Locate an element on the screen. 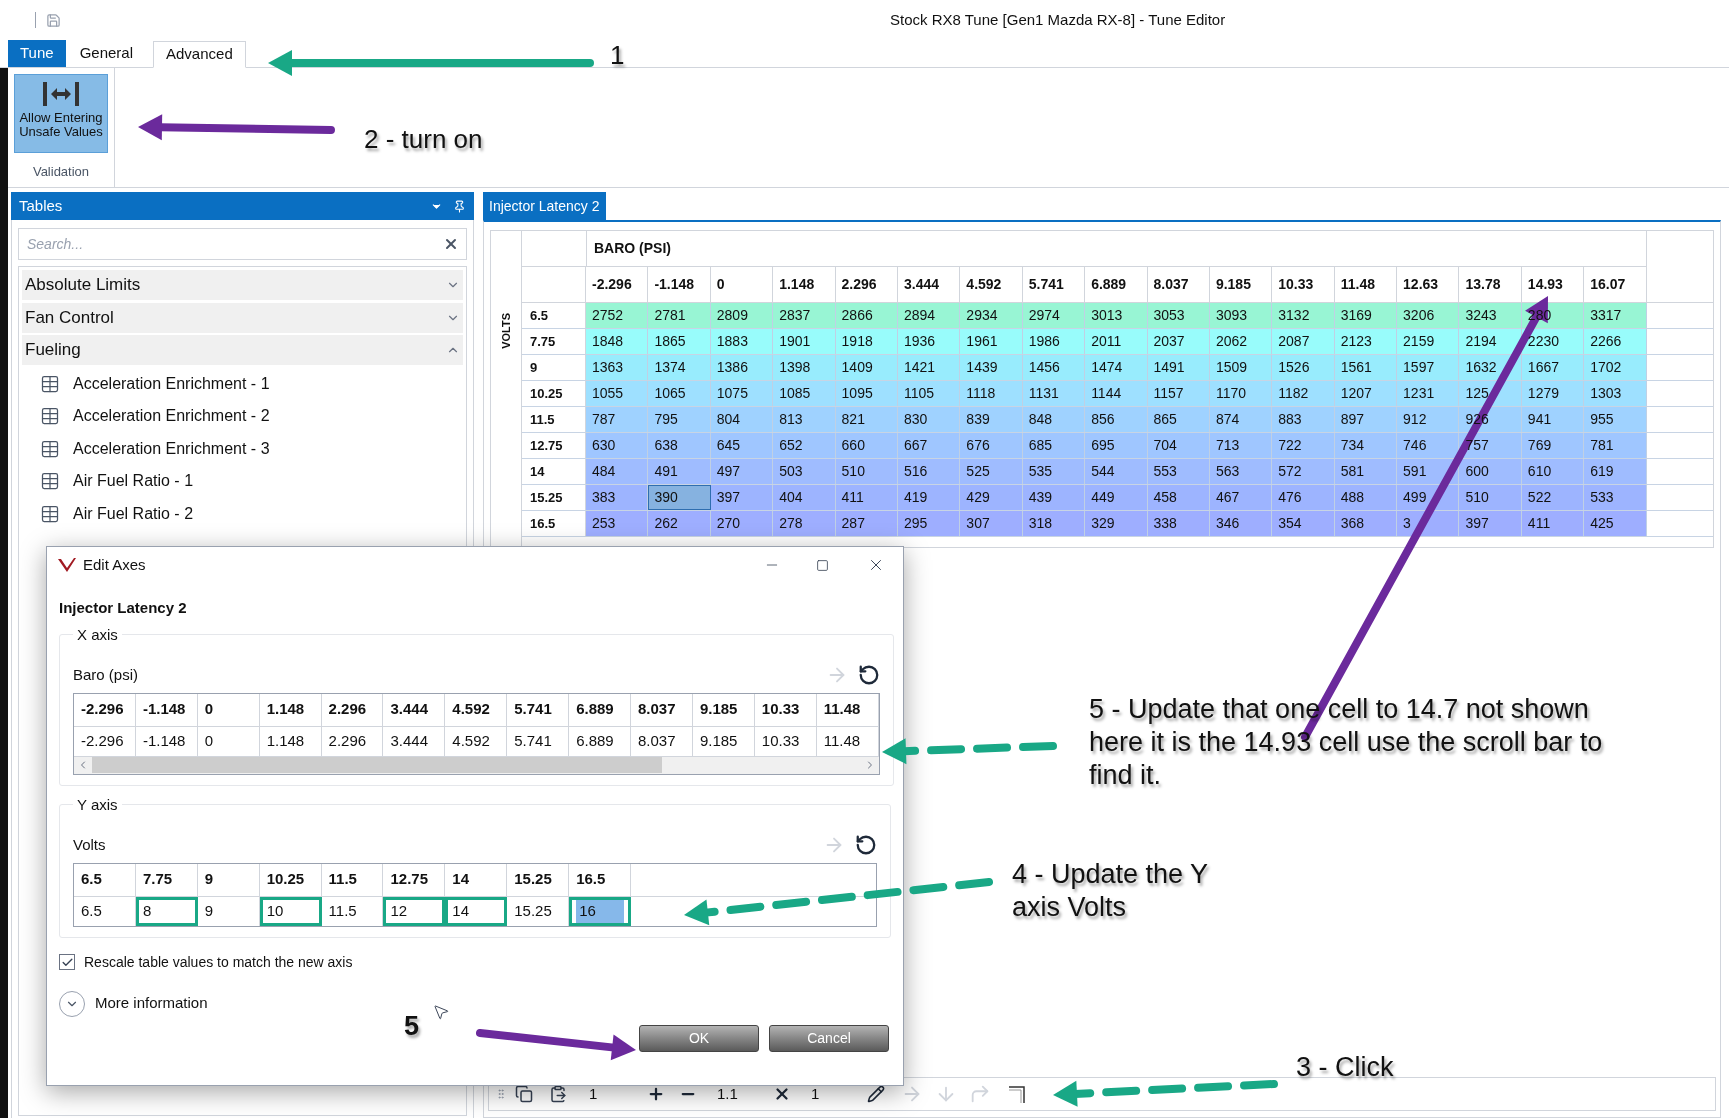 The height and width of the screenshot is (1118, 1729). table-cell: 2062 is located at coordinates (1241, 341).